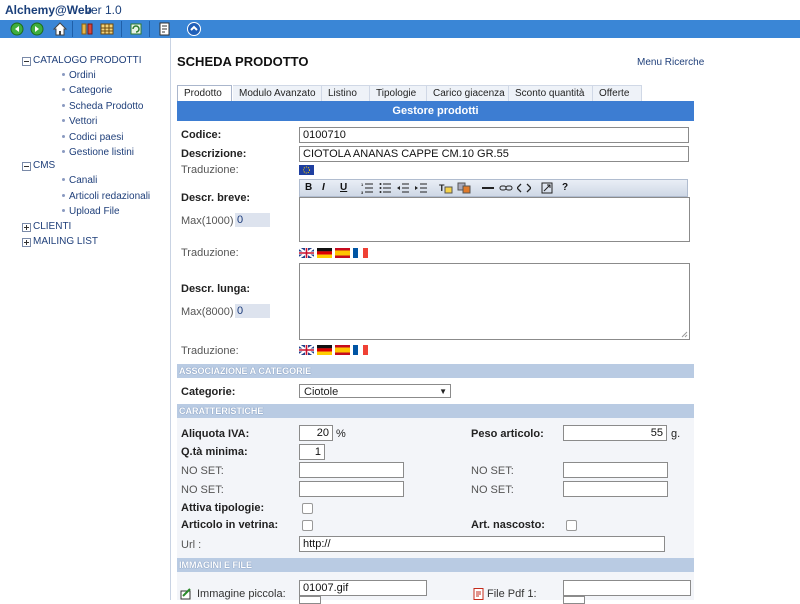 The width and height of the screenshot is (800, 604). Describe the element at coordinates (94, 211) in the screenshot. I see `sidebar-item-upload-file: Upload File` at that location.